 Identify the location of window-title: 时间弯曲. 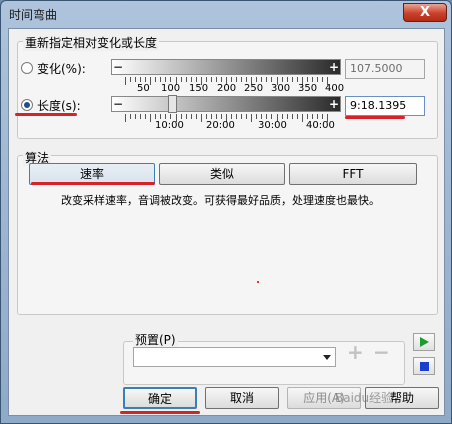
(33, 15).